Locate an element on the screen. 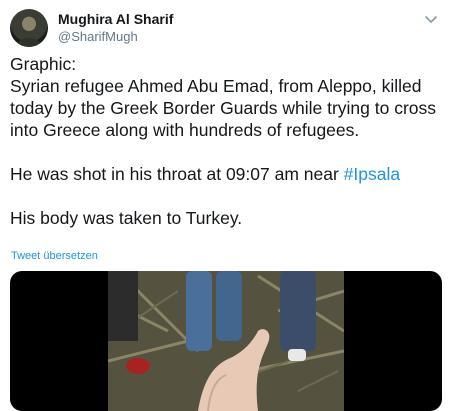 The width and height of the screenshot is (450, 411). author-handle: @SharifMugh is located at coordinates (98, 36).